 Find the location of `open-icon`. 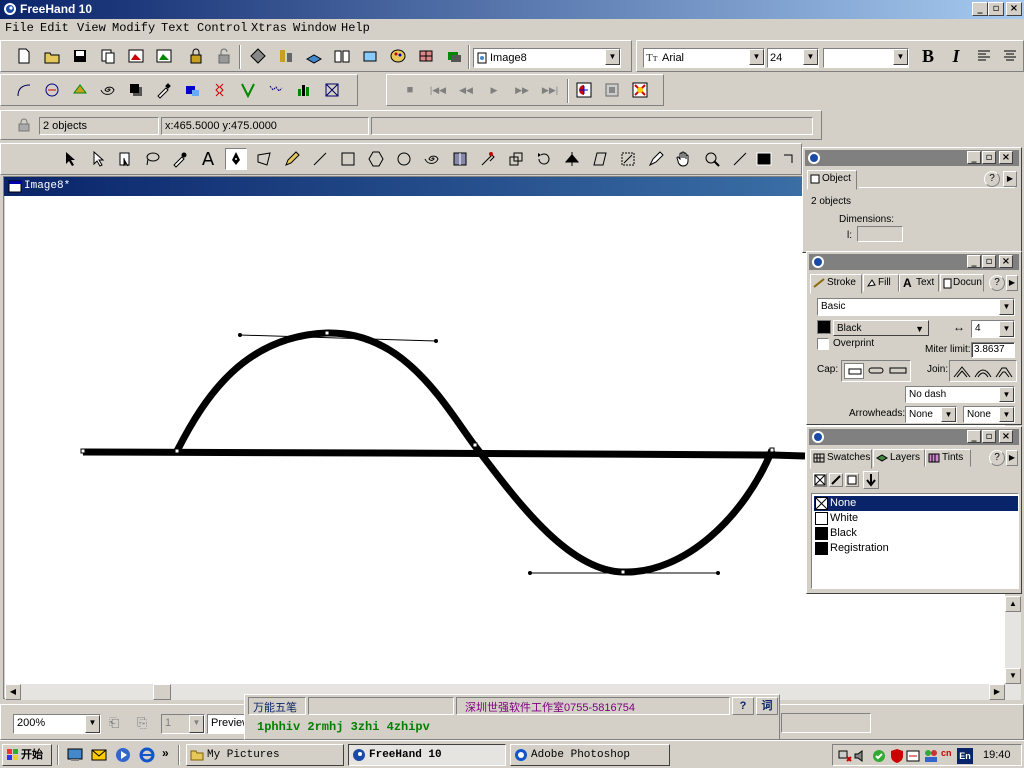

open-icon is located at coordinates (52, 56).